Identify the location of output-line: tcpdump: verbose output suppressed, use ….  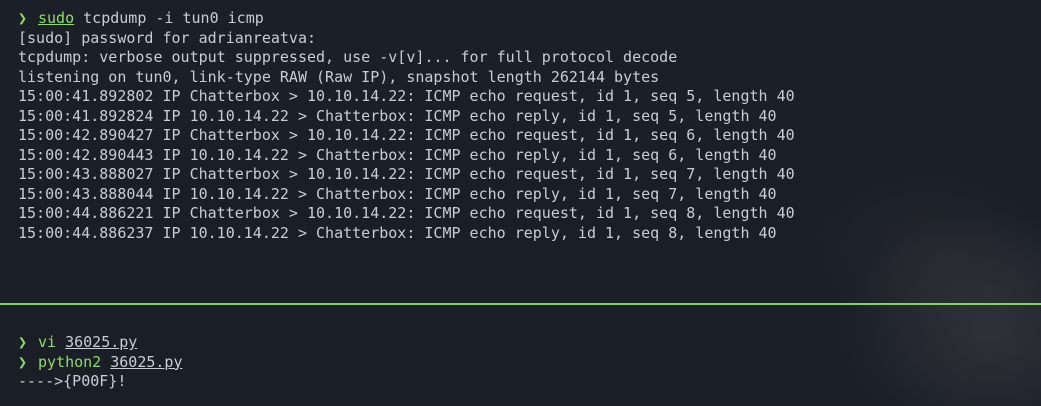
(348, 57).